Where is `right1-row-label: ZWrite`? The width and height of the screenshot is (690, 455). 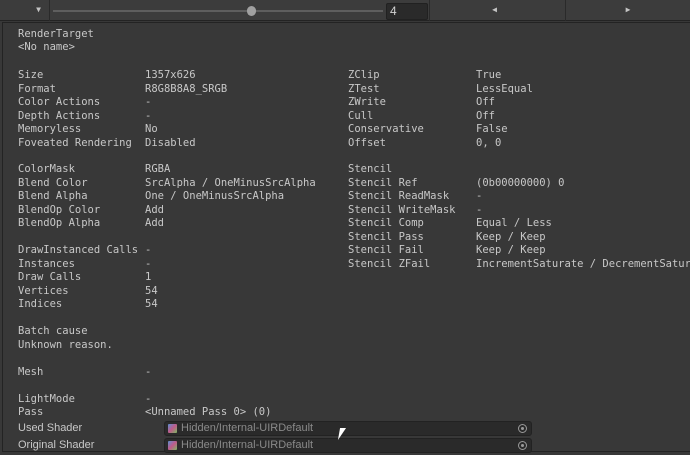
right1-row-label: ZWrite is located at coordinates (367, 102).